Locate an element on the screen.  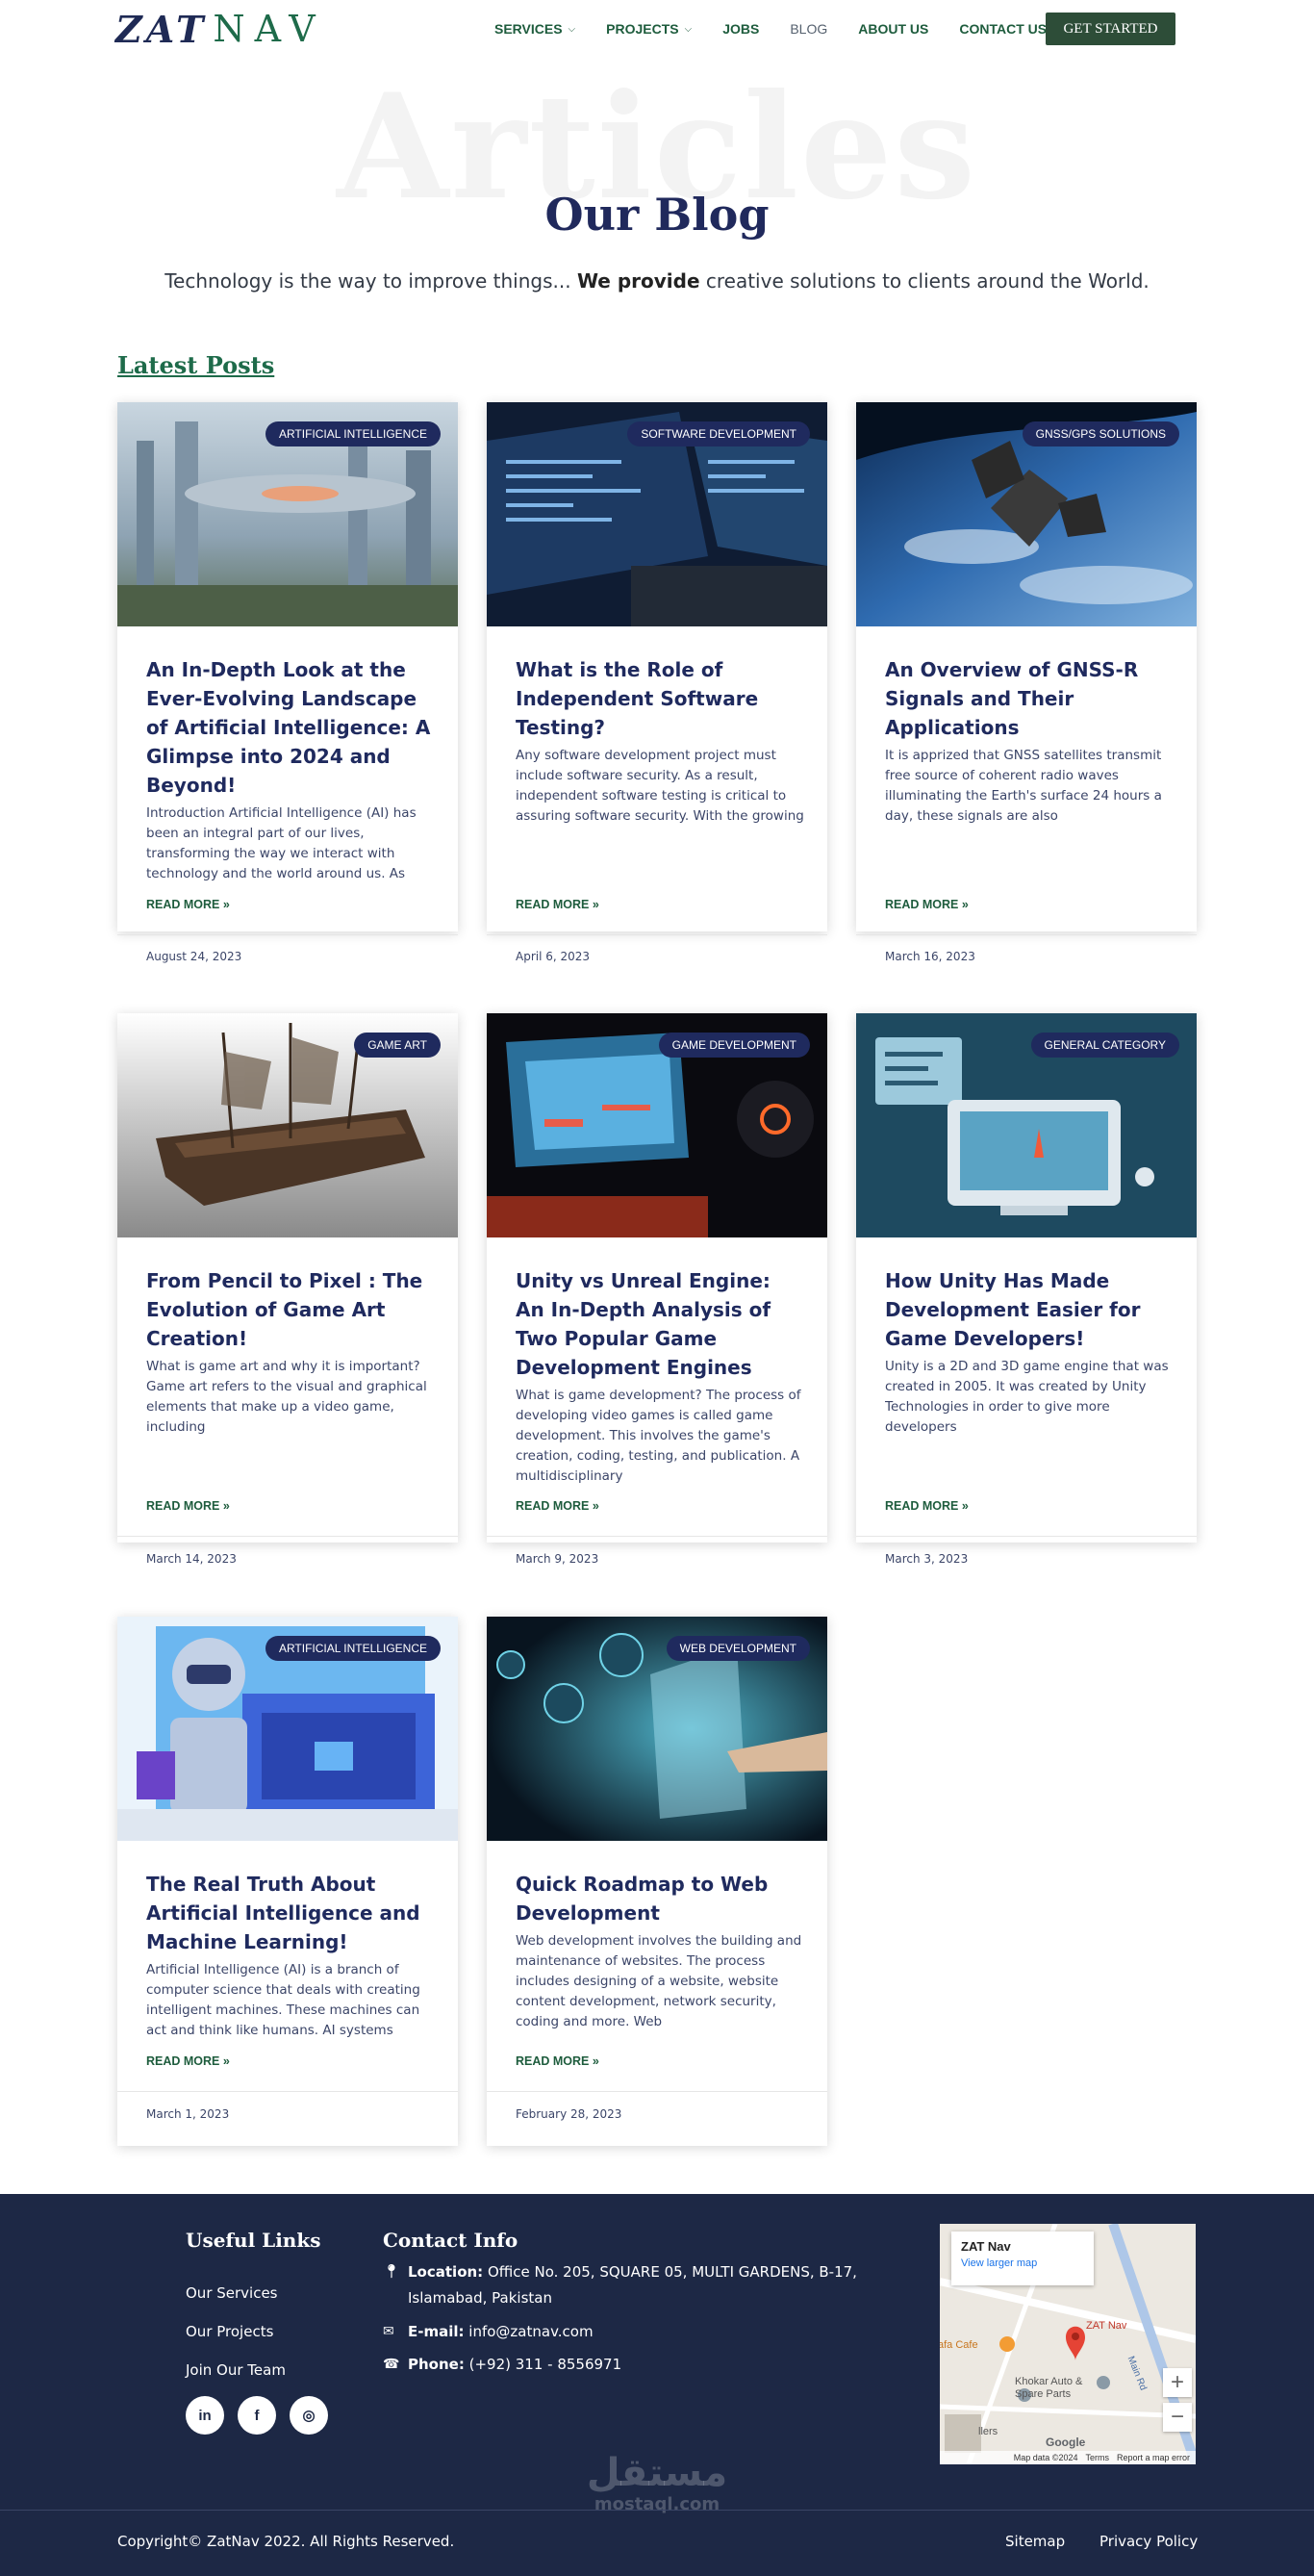
nav-item-label: SERVICES is located at coordinates (529, 29).